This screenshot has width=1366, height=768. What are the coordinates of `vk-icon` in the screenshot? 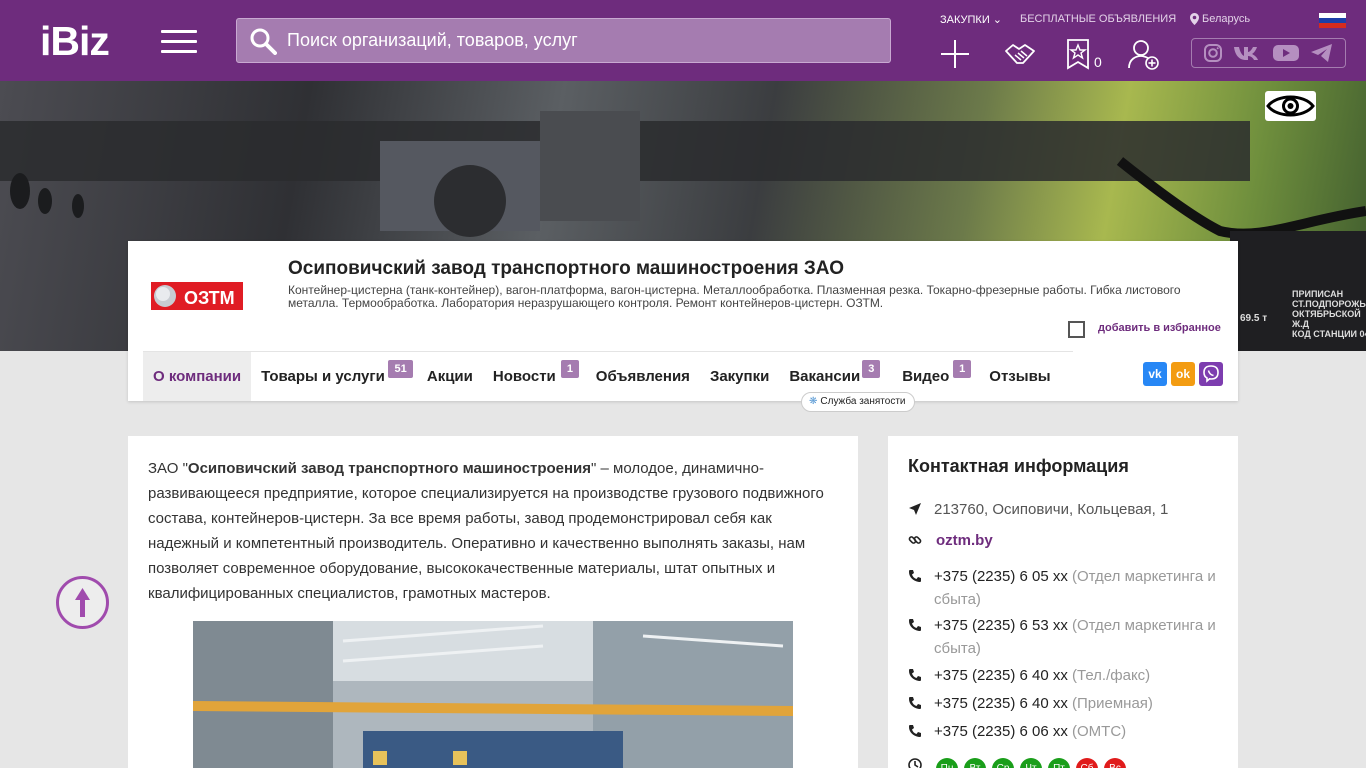 It's located at (1248, 53).